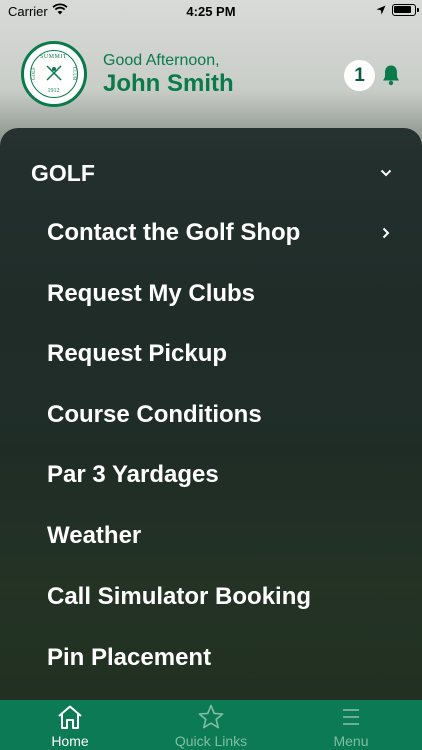 This screenshot has width=422, height=750. I want to click on menu-item-request-my-clubs: Request My Clubs, so click(211, 295).